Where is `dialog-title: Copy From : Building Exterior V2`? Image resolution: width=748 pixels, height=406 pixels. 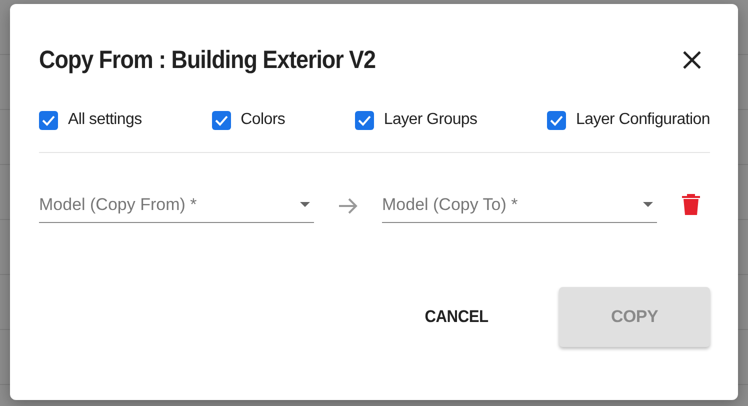
dialog-title: Copy From : Building Exterior V2 is located at coordinates (207, 60).